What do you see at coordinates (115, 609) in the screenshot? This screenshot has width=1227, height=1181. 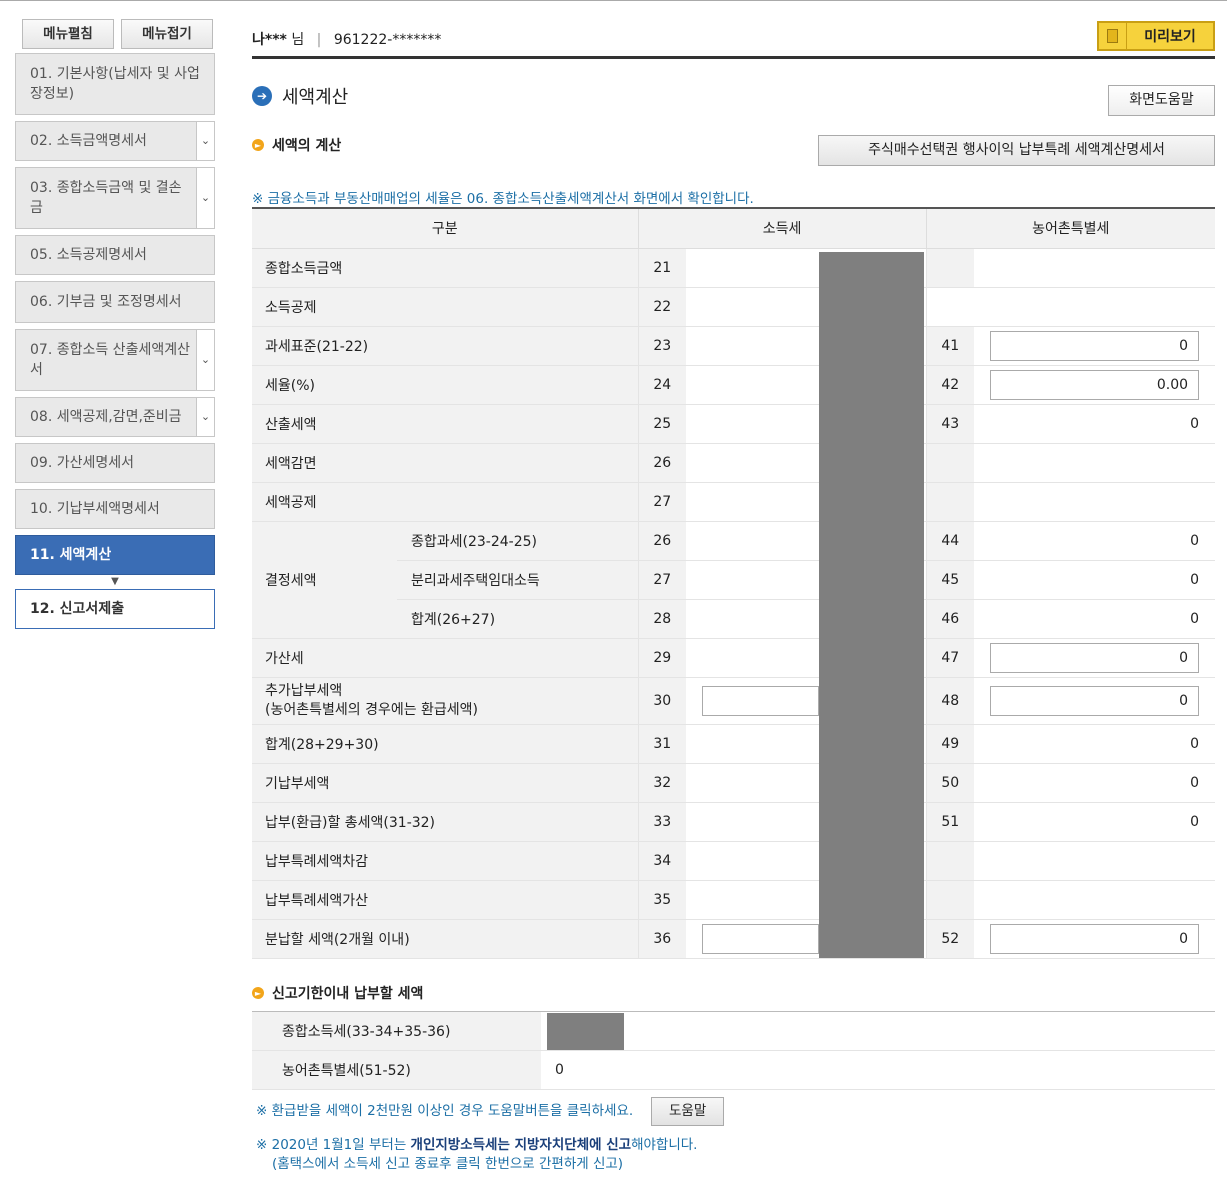 I see `sidebar-item-submit: 12. 신고서제출` at bounding box center [115, 609].